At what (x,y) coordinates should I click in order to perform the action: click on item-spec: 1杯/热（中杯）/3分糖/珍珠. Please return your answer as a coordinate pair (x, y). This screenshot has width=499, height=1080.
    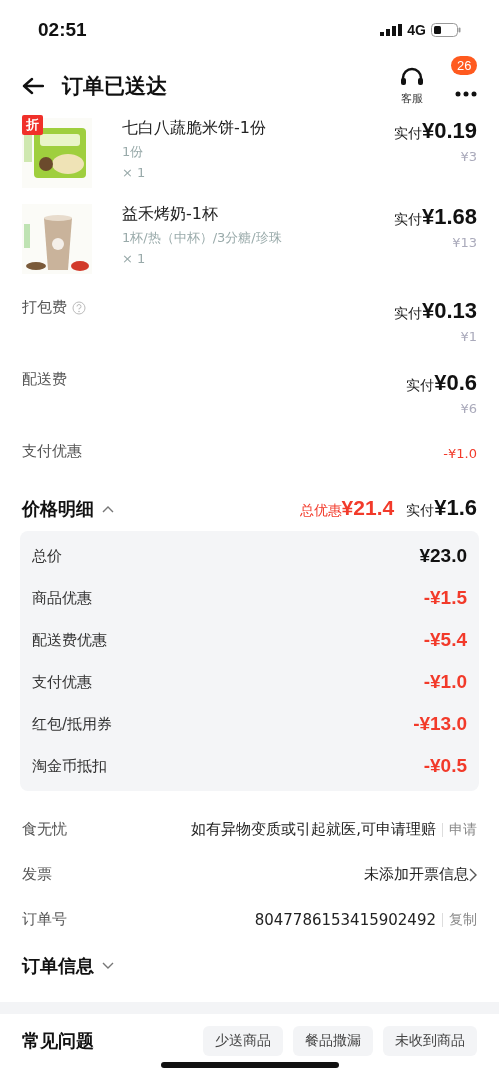
    Looking at the image, I should click on (202, 238).